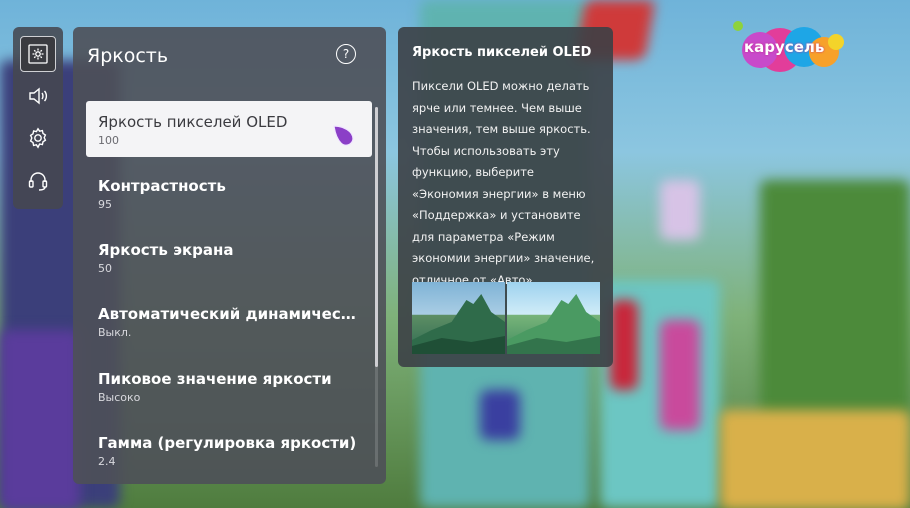 This screenshot has height=508, width=910. I want to click on panel-title: Яркость, so click(128, 56).